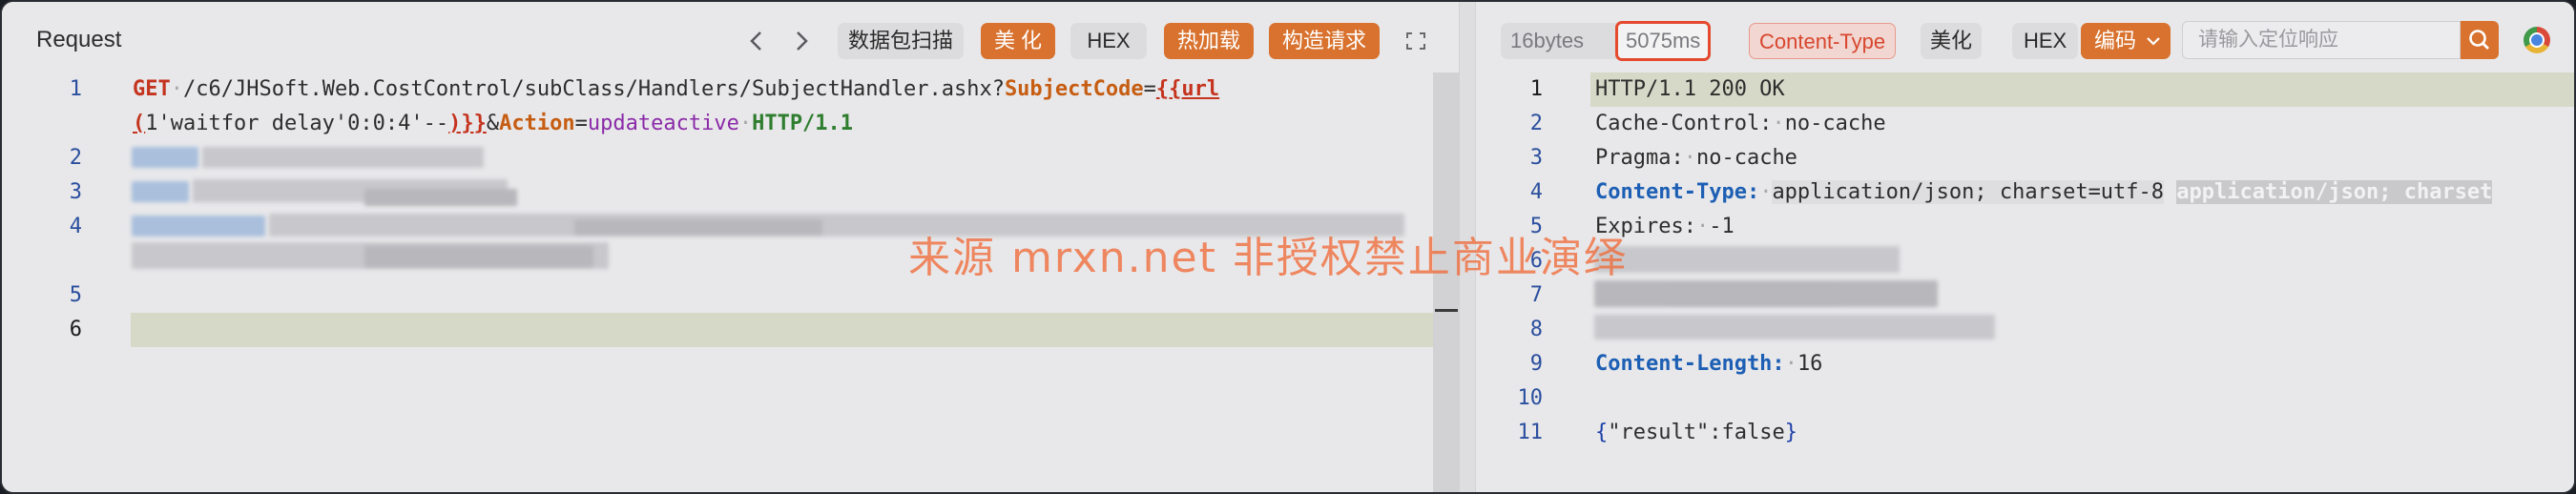  What do you see at coordinates (1209, 41) in the screenshot?
I see `hot-load-button: 热加载` at bounding box center [1209, 41].